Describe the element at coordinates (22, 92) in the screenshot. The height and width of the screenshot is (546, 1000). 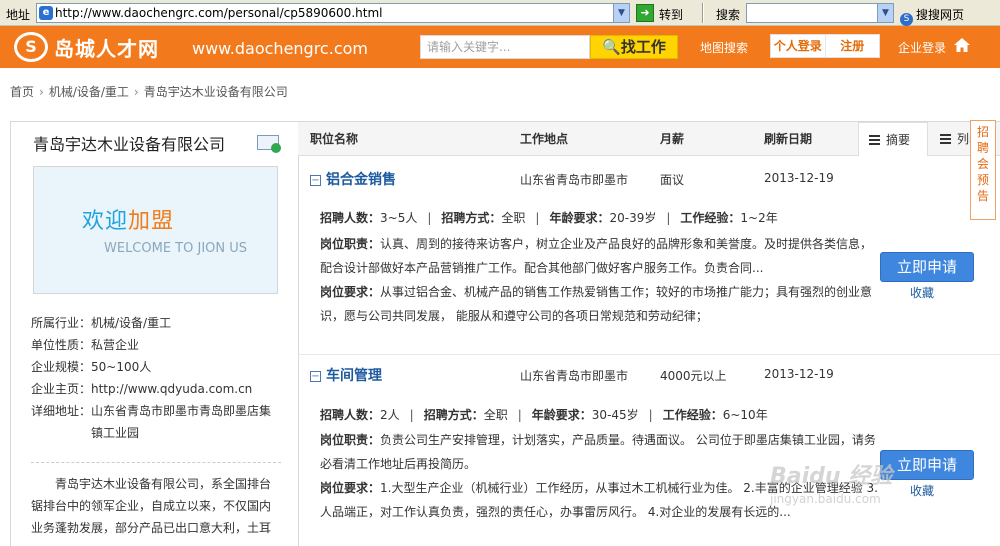
I see `breadcrumb-home: 首页` at that location.